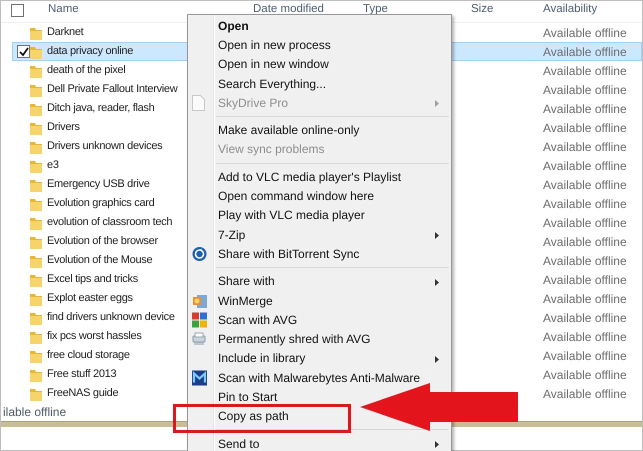  Describe the element at coordinates (102, 241) in the screenshot. I see `file-name: Evolution of the browser` at that location.